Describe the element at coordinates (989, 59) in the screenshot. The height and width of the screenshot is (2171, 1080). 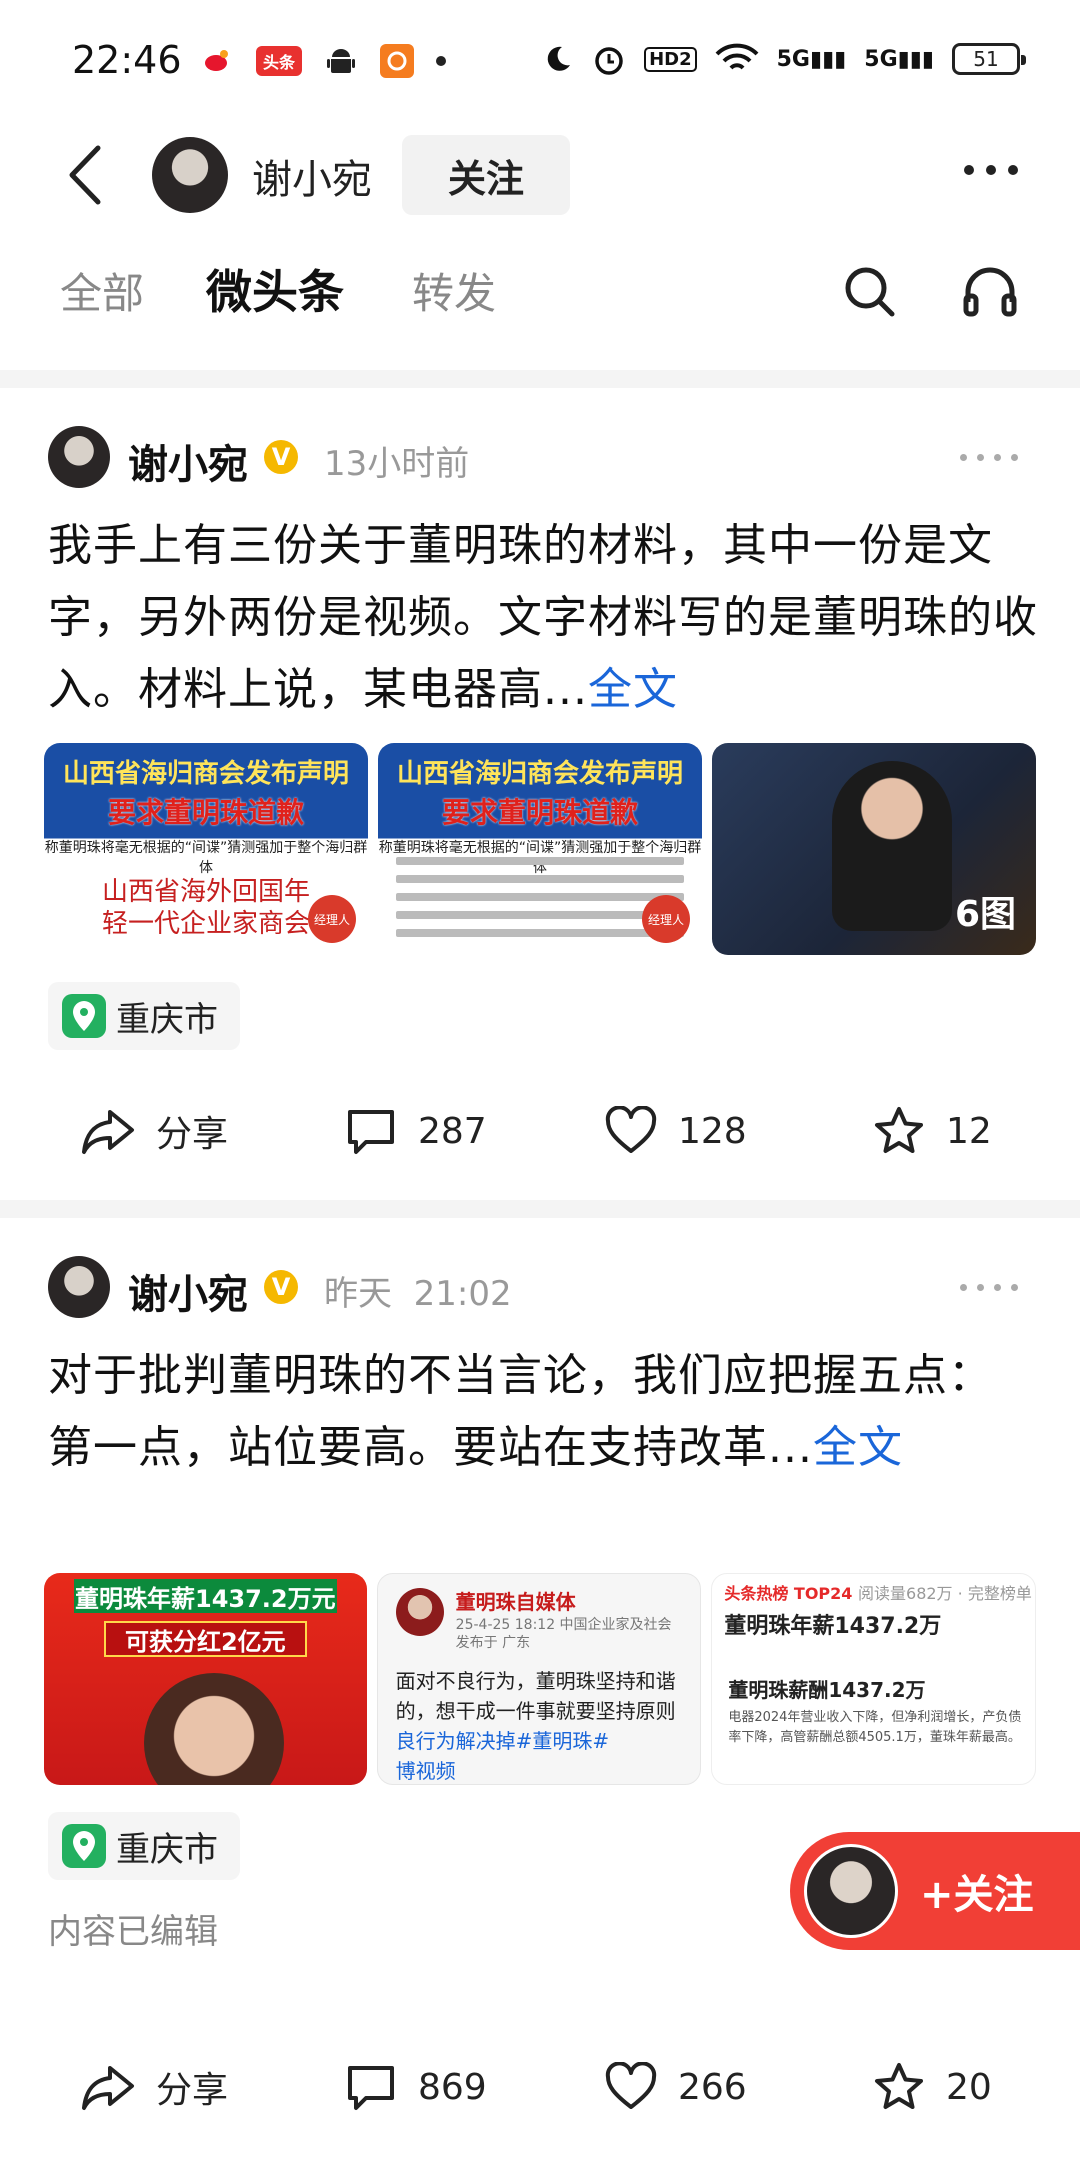
I see `battery-icon: 51` at that location.